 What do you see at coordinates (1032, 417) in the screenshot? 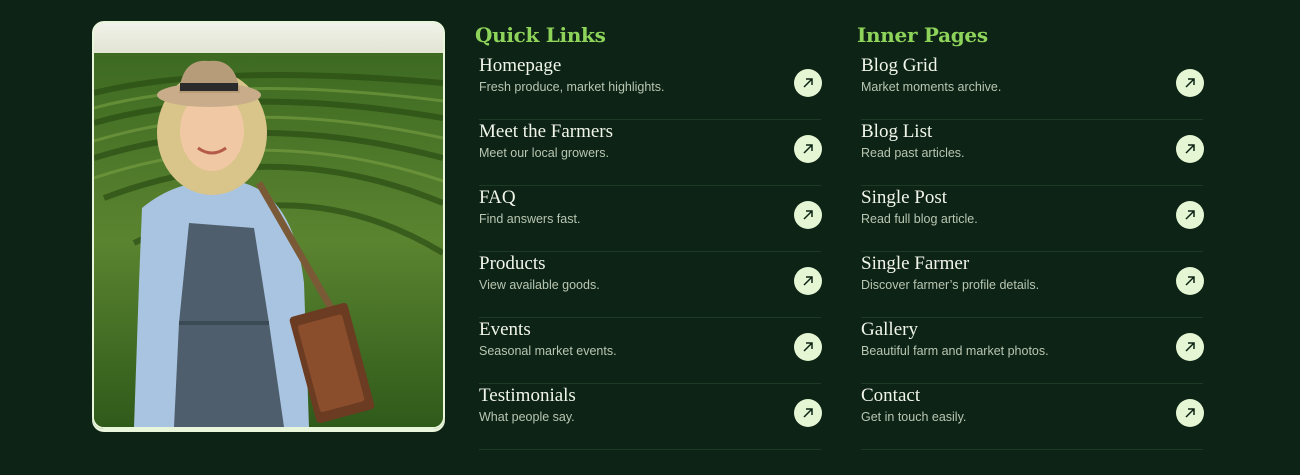
I see `inner-page-contact: Contact Get in touch easily.` at bounding box center [1032, 417].